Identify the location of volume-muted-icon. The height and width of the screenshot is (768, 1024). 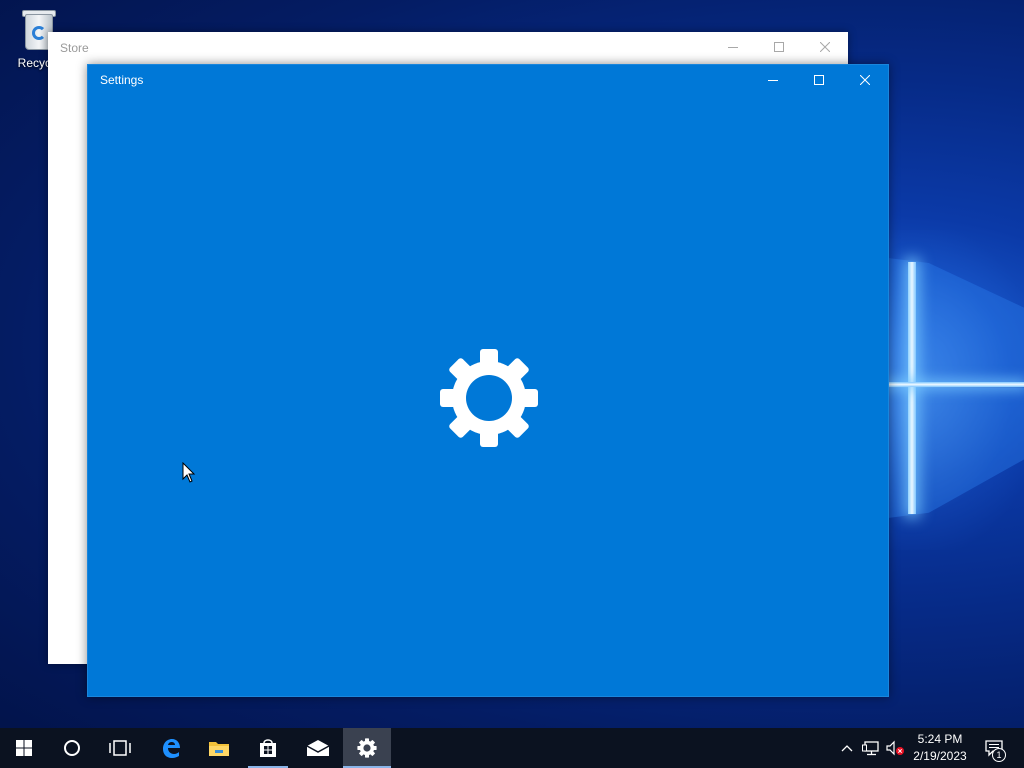
(895, 748).